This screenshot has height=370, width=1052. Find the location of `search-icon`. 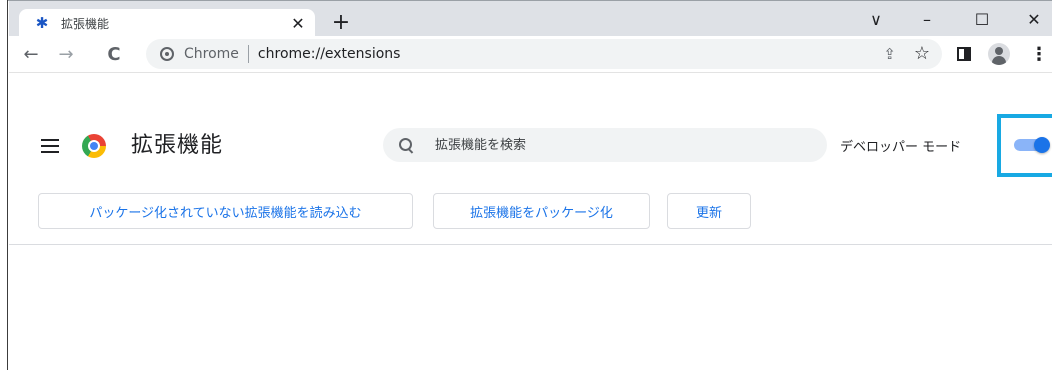

search-icon is located at coordinates (406, 145).